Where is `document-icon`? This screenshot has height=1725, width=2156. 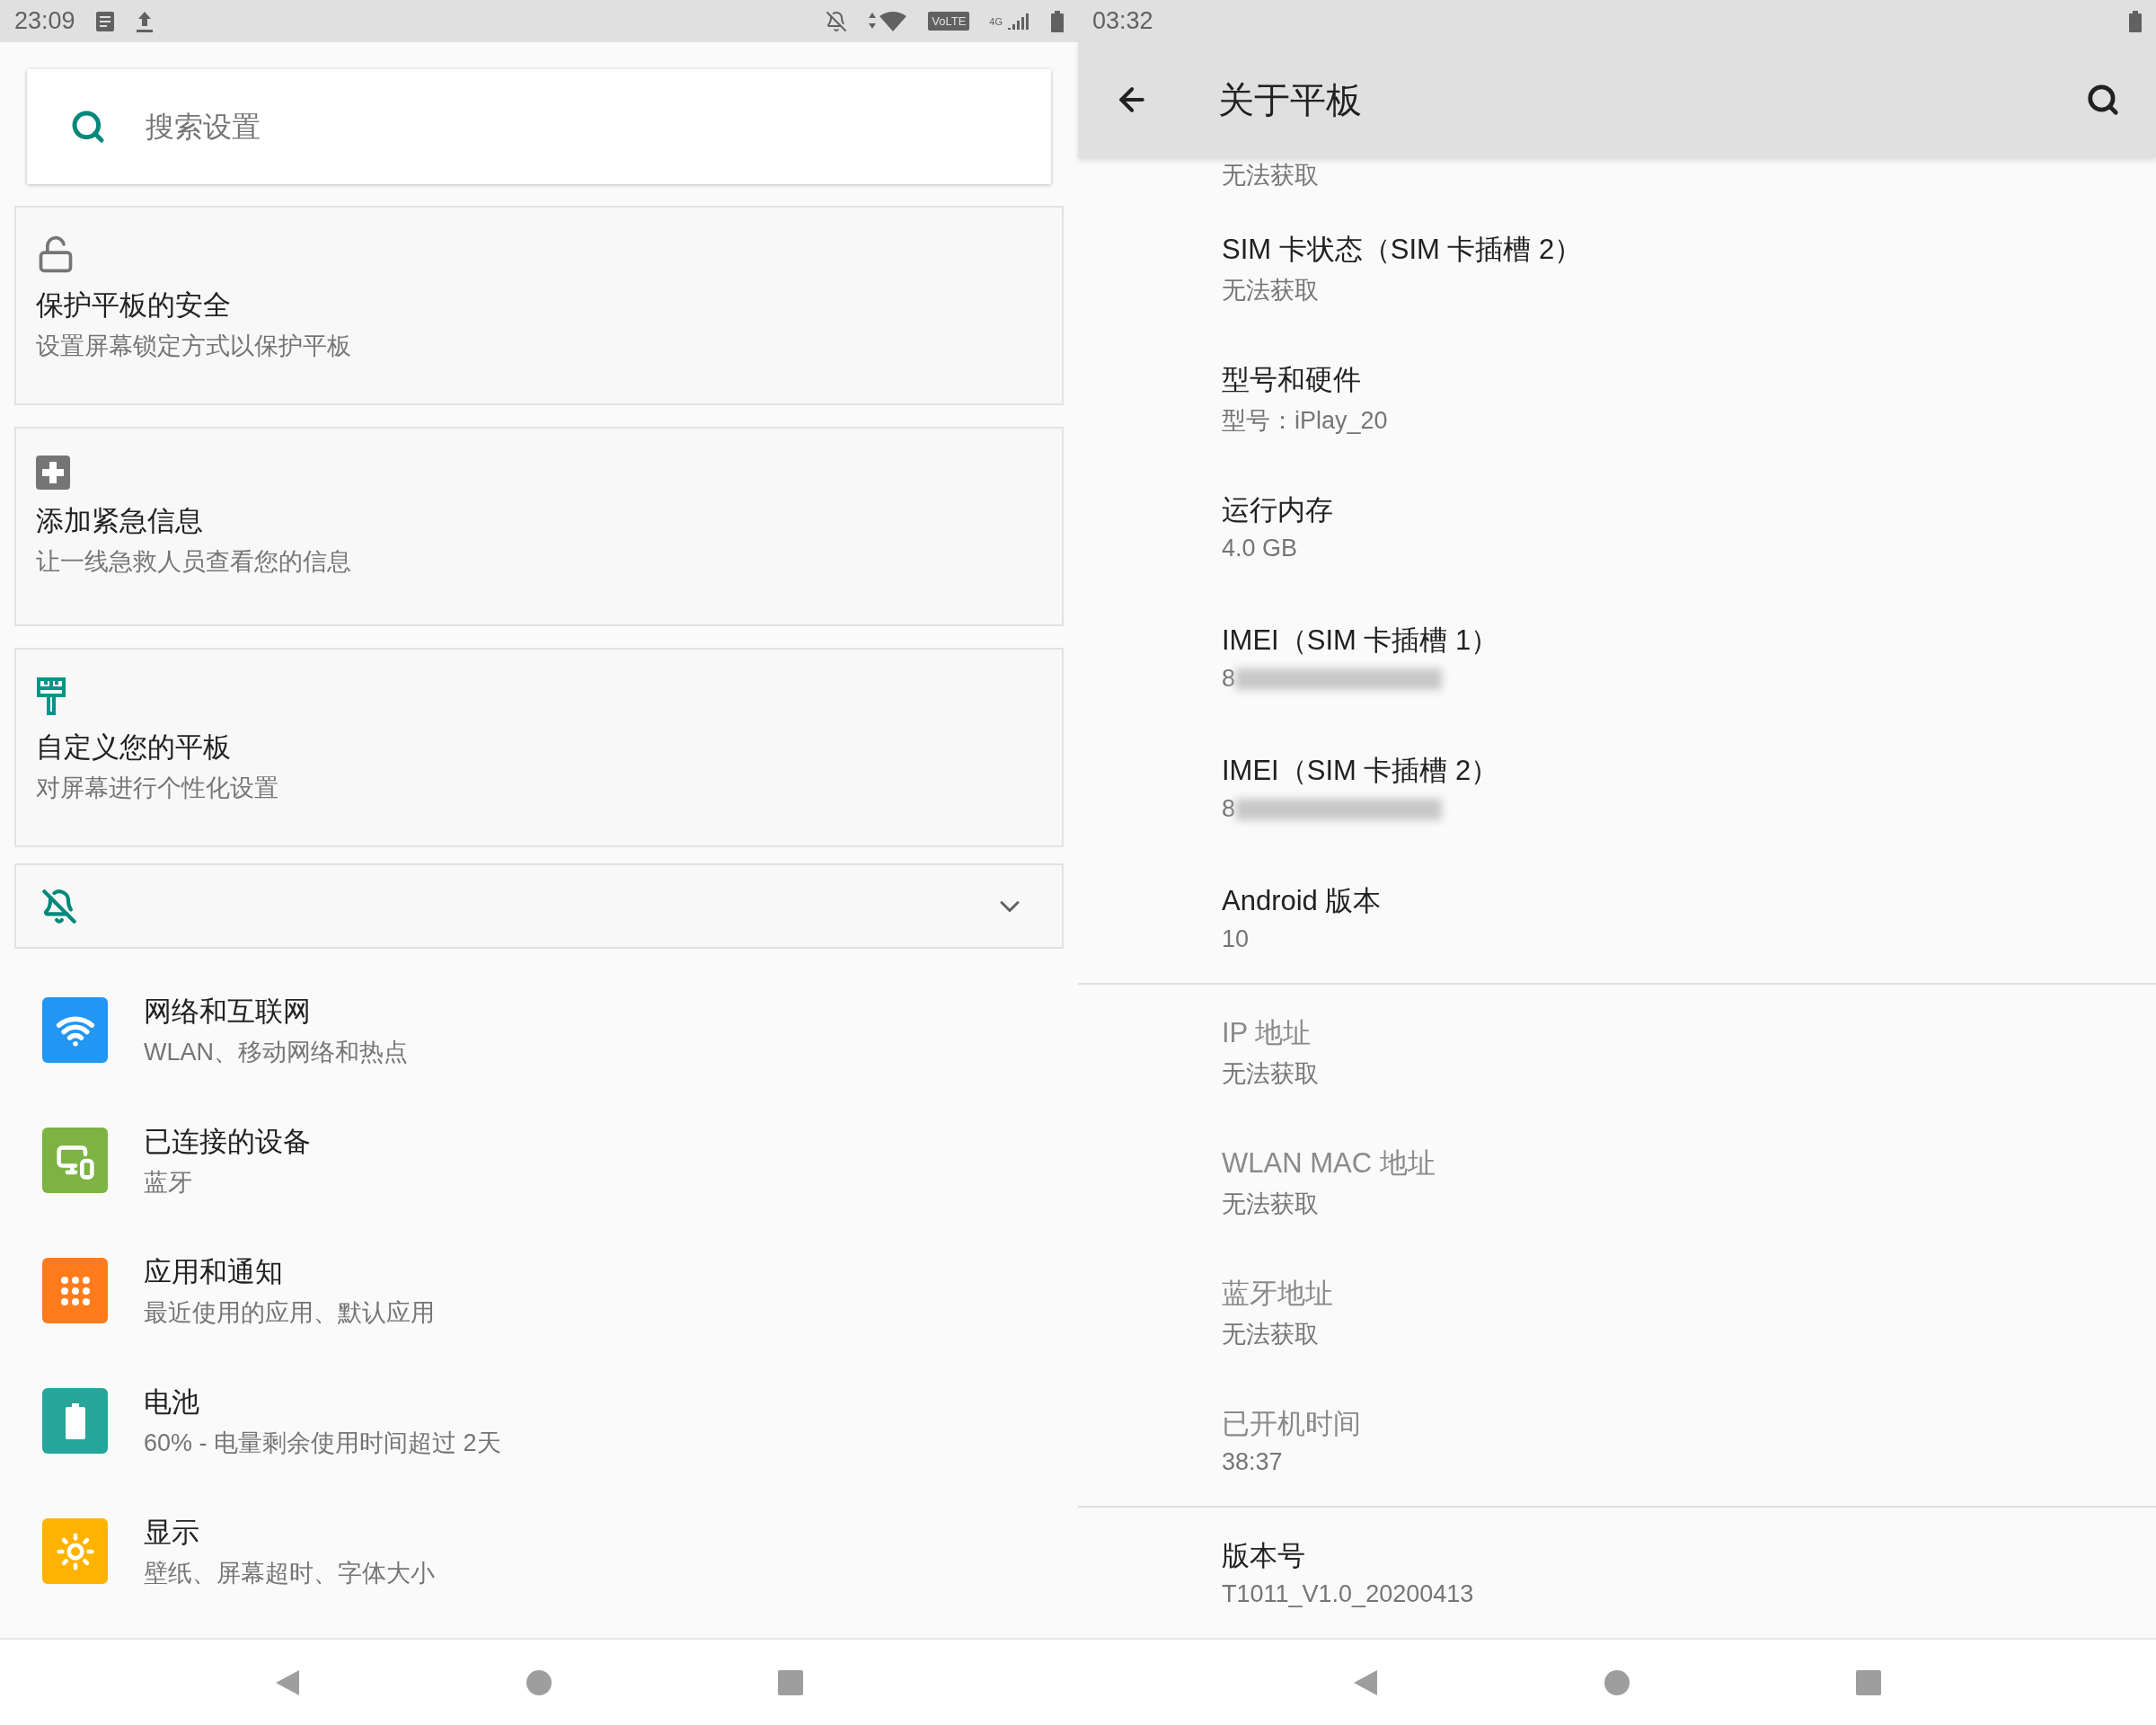
document-icon is located at coordinates (105, 21).